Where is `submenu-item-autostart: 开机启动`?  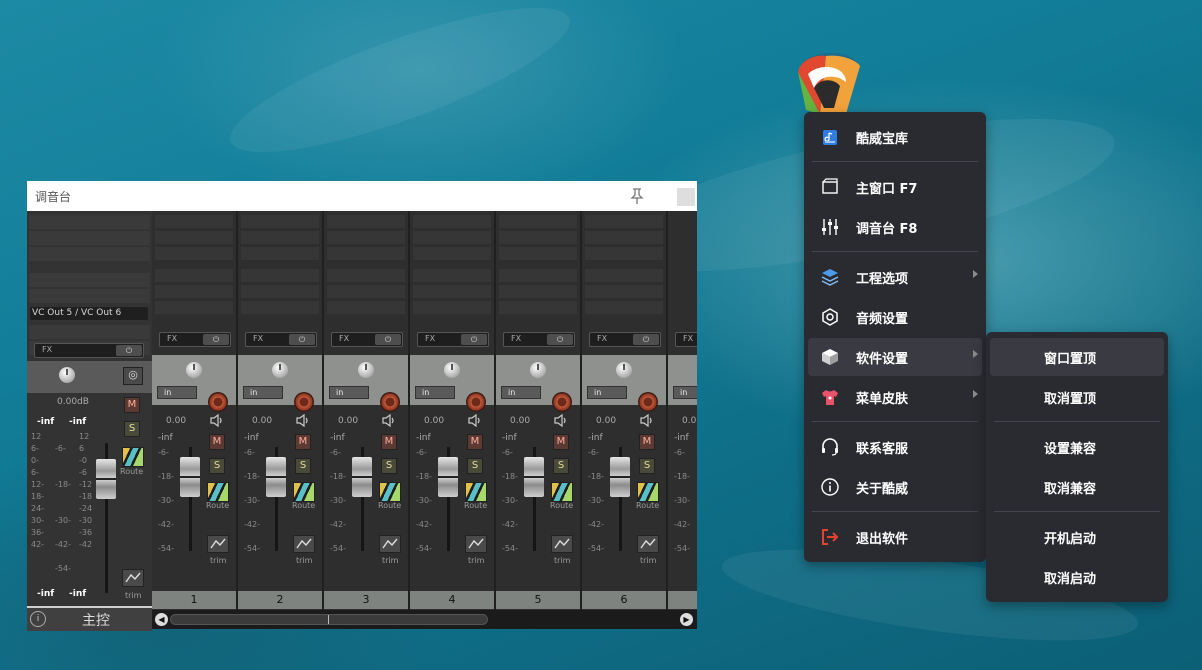 submenu-item-autostart: 开机启动 is located at coordinates (1077, 537).